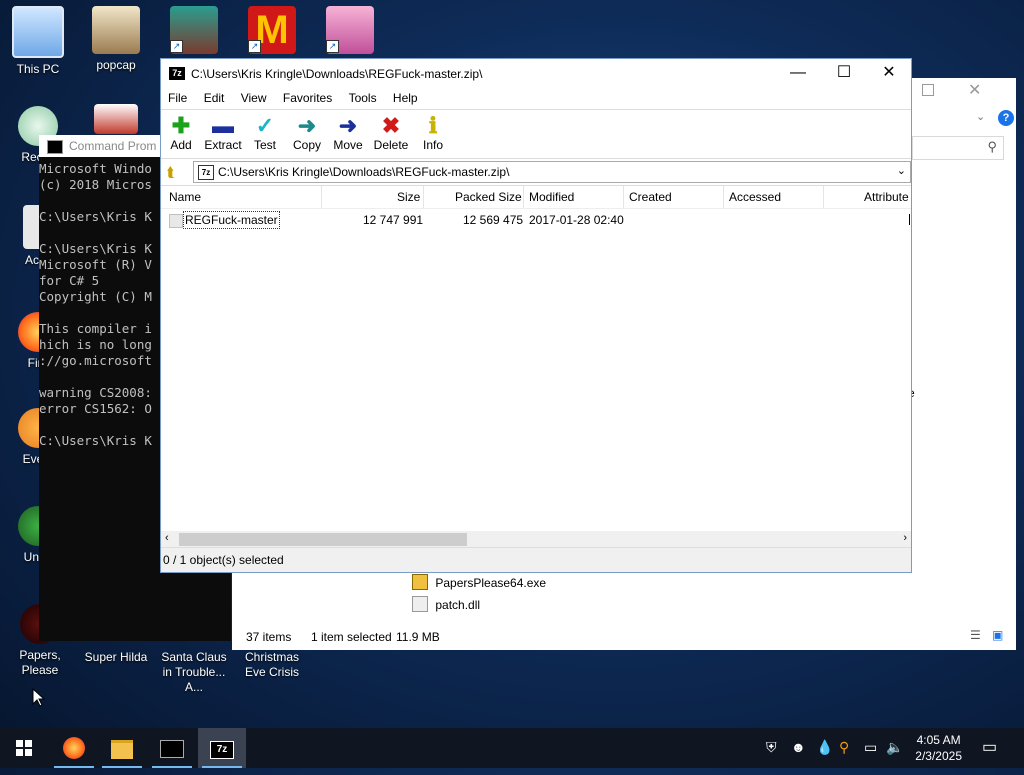 The image size is (1024, 775). What do you see at coordinates (1006, 118) in the screenshot?
I see `help-icon: ?` at bounding box center [1006, 118].